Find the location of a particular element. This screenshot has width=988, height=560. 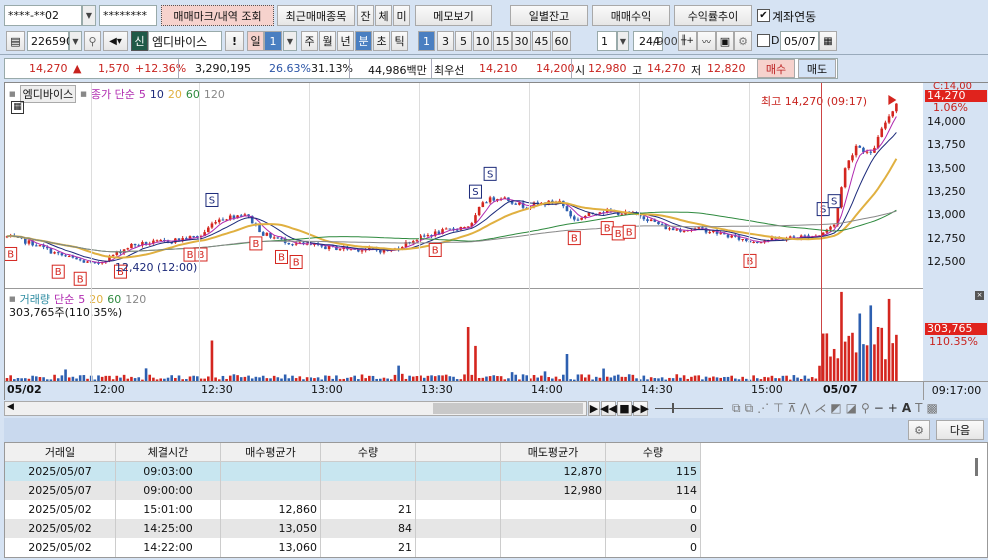

scroll-thumb is located at coordinates (508, 408).